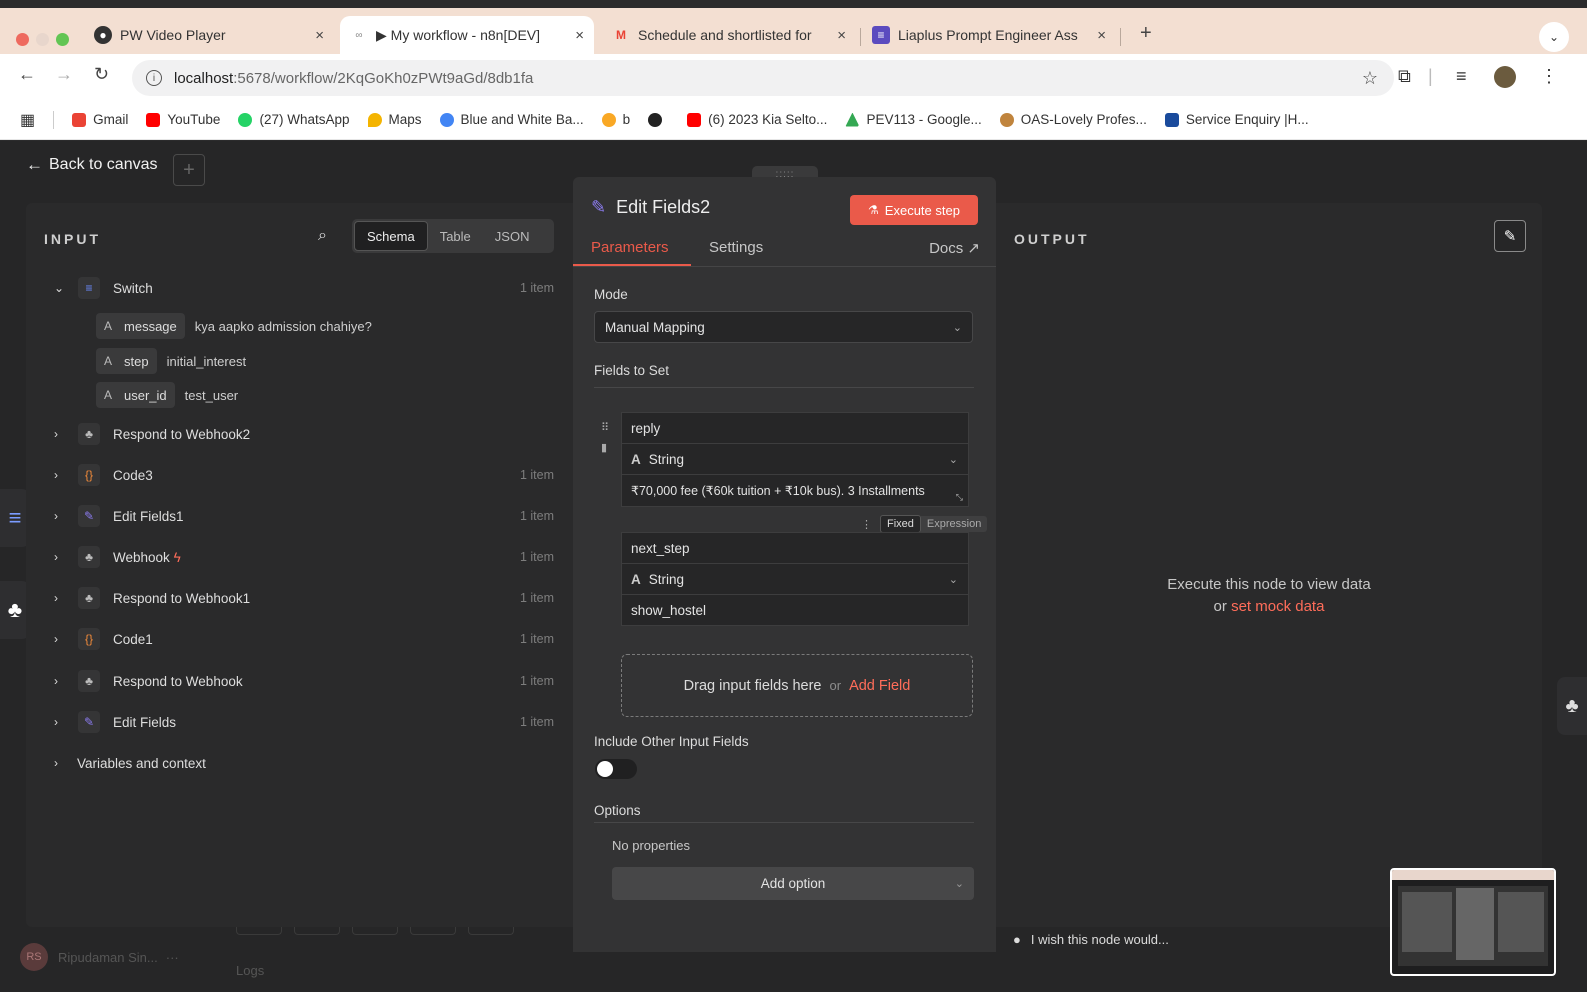 This screenshot has width=1587, height=992. I want to click on include-other-toggle, so click(616, 769).